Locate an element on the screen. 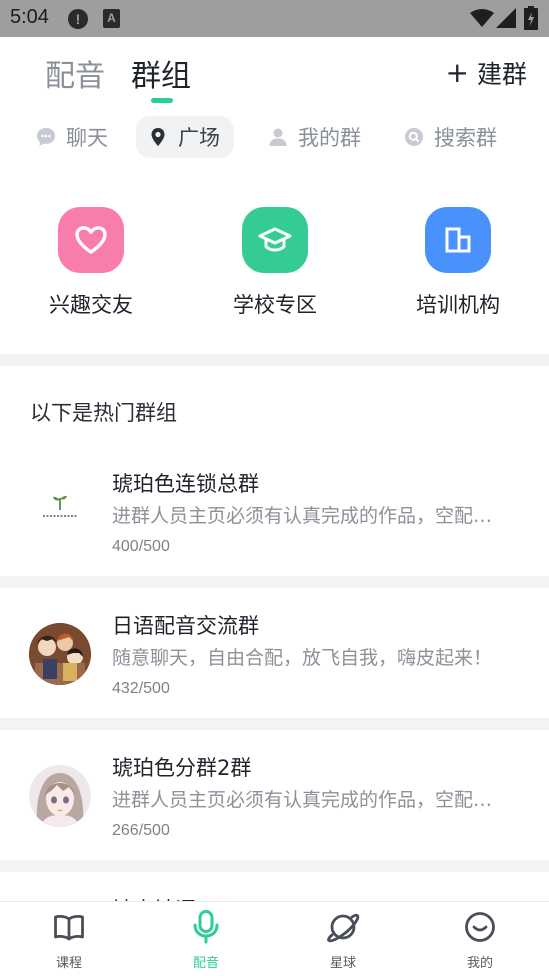 The width and height of the screenshot is (549, 976). group-avatar-anime-group-photo is located at coordinates (60, 654).